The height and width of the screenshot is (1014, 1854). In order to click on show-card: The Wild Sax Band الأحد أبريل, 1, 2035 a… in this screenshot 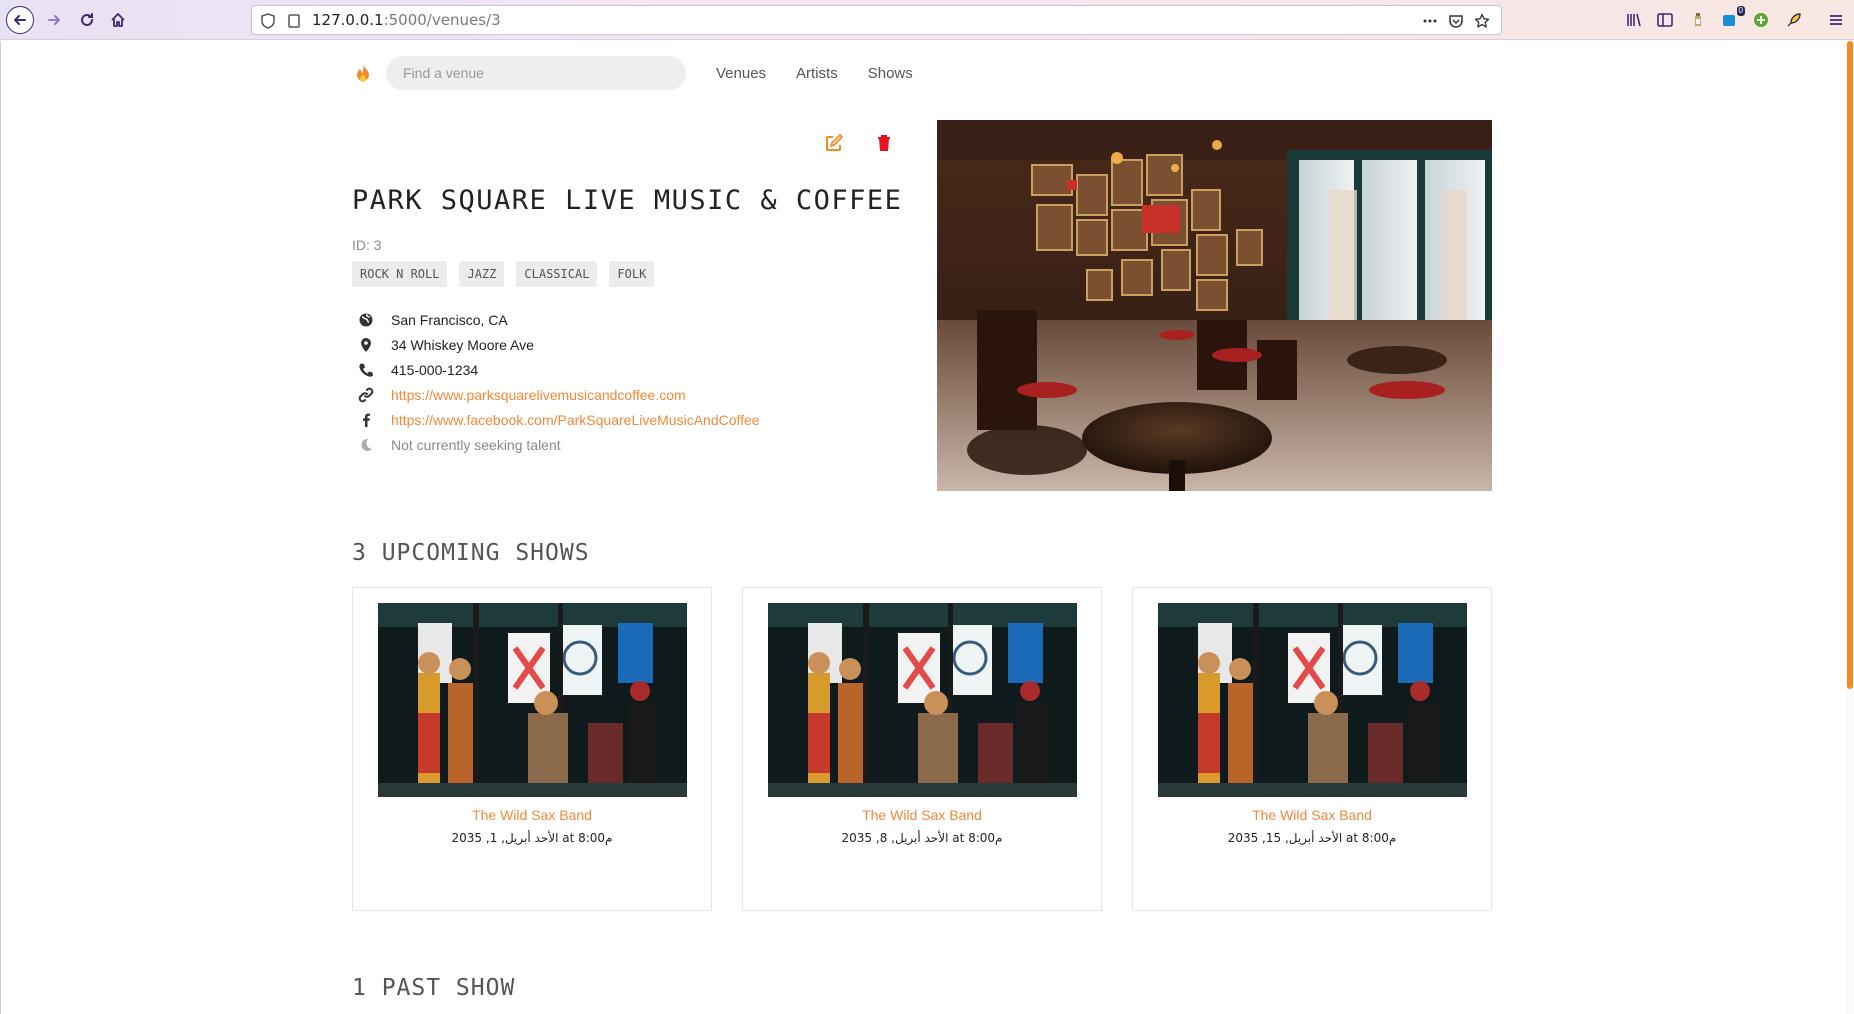, I will do `click(532, 749)`.